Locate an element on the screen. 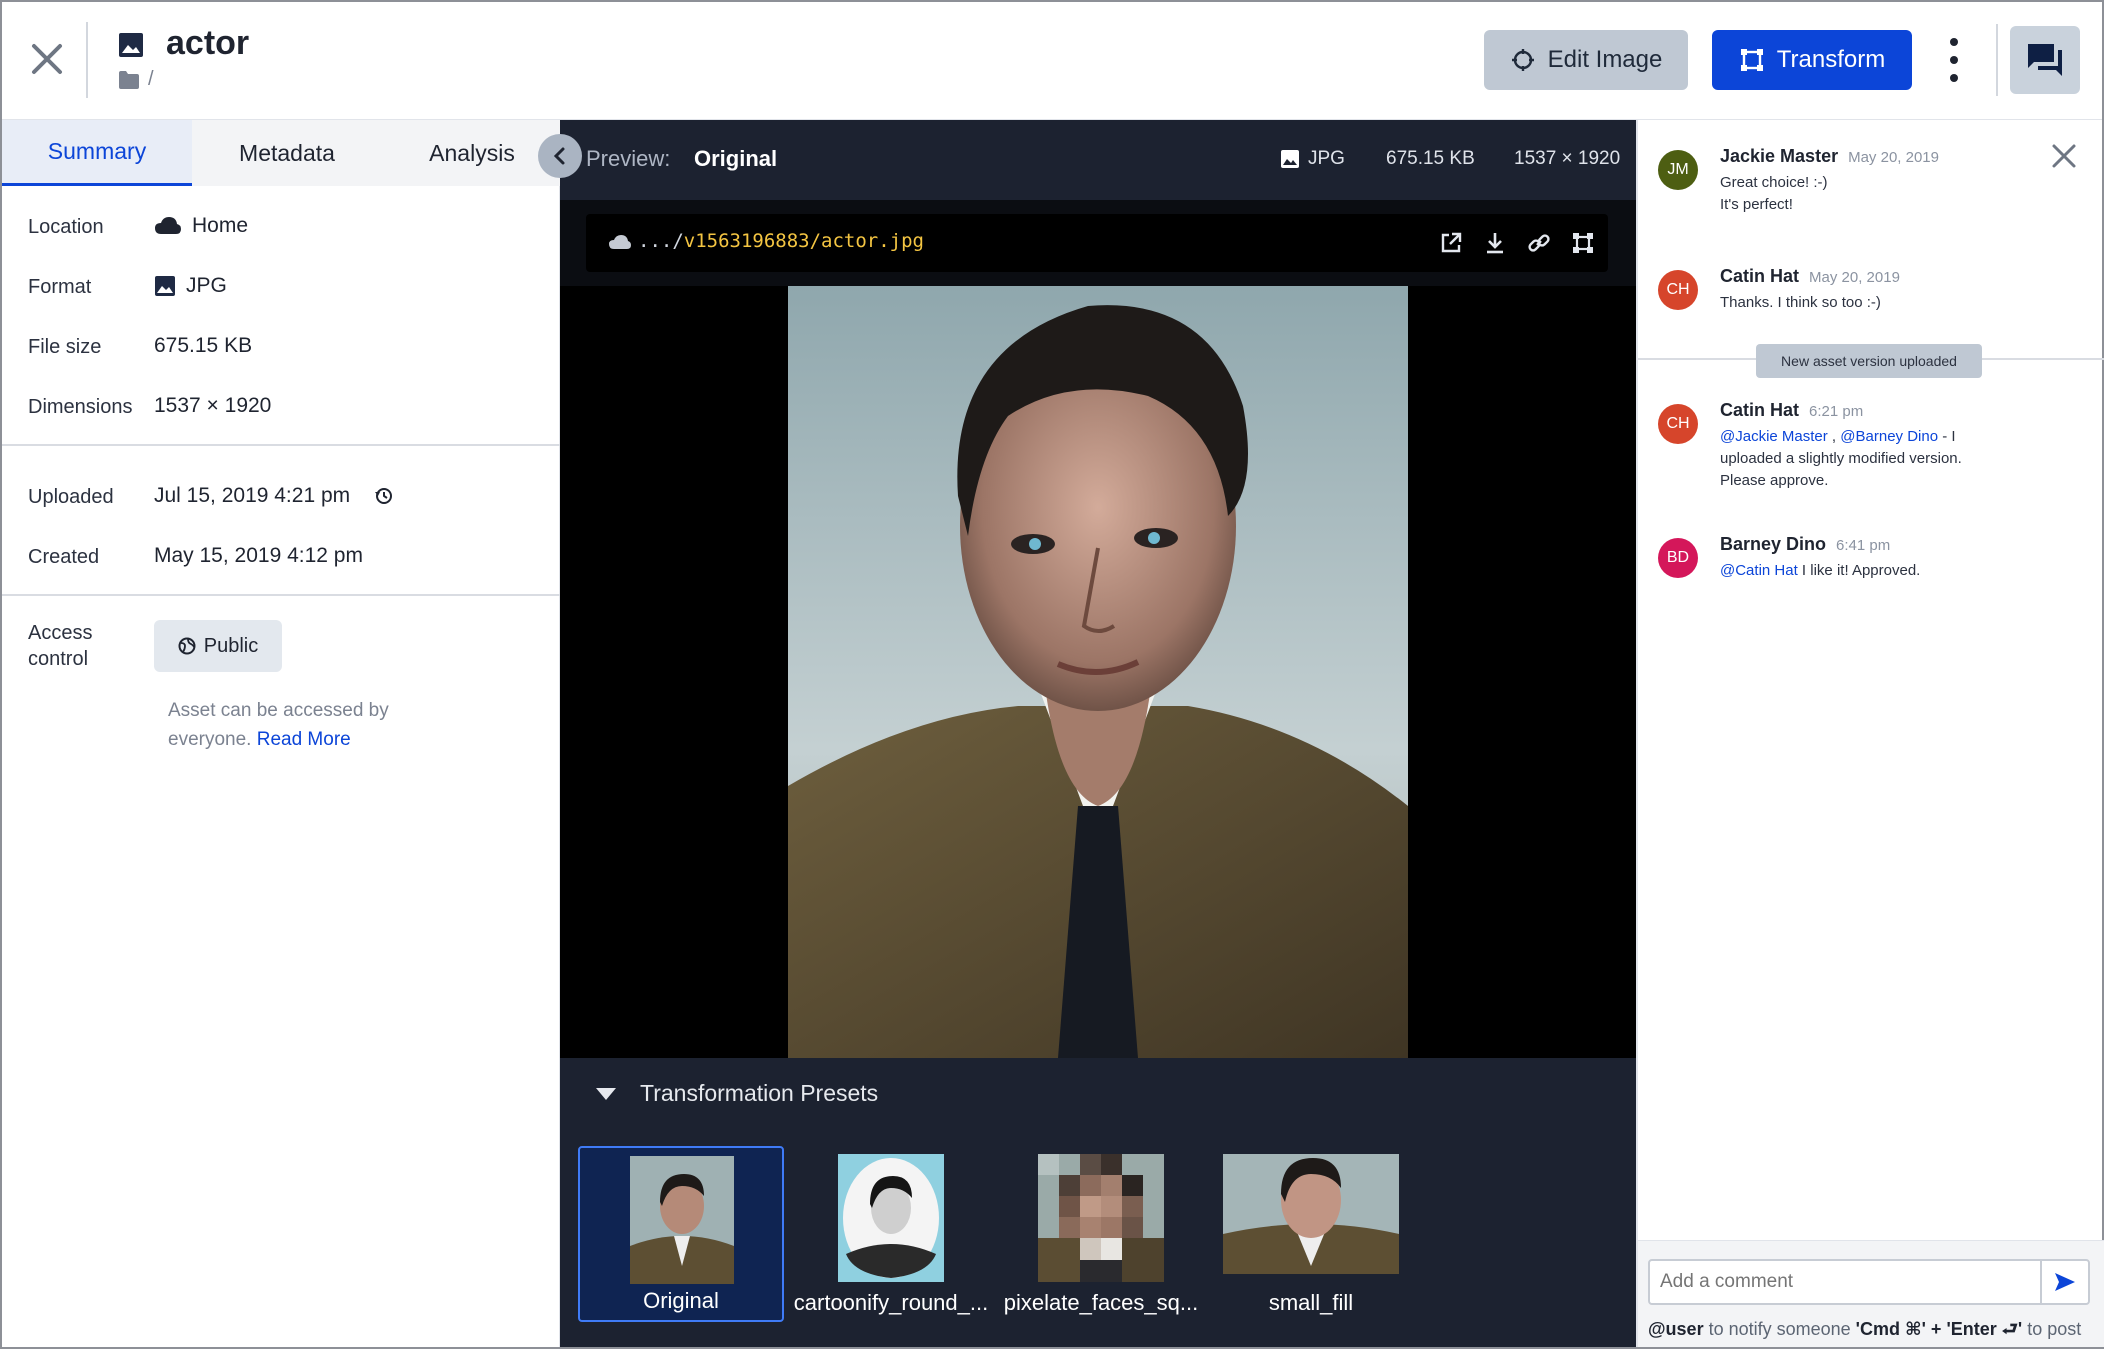 The image size is (2104, 1349). comment-author-name: Barney Dino is located at coordinates (1773, 544).